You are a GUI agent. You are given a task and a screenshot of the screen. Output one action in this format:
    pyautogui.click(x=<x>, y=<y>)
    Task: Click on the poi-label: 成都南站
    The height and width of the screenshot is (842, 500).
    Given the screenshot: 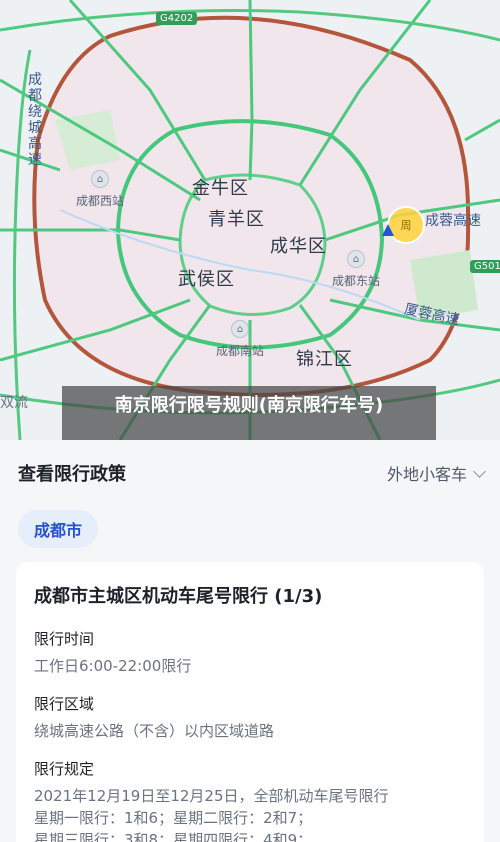 What is the action you would take?
    pyautogui.click(x=240, y=351)
    